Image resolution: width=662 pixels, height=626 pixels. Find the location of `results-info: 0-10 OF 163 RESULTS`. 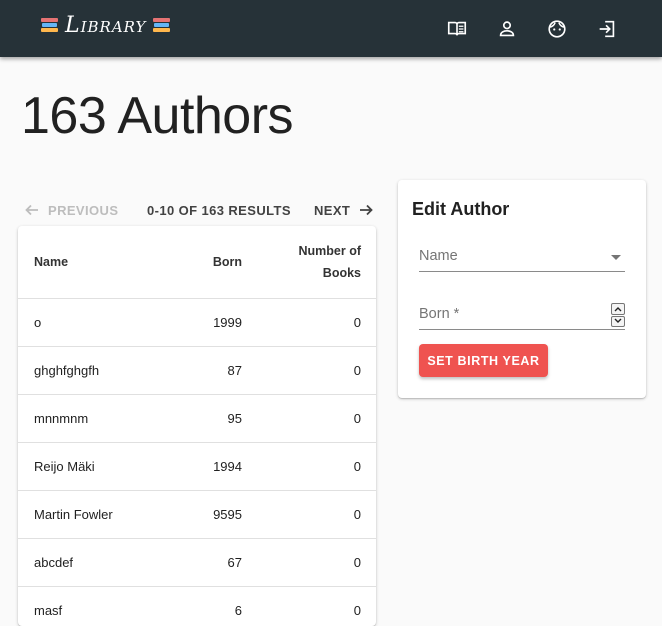

results-info: 0-10 OF 163 RESULTS is located at coordinates (219, 210).